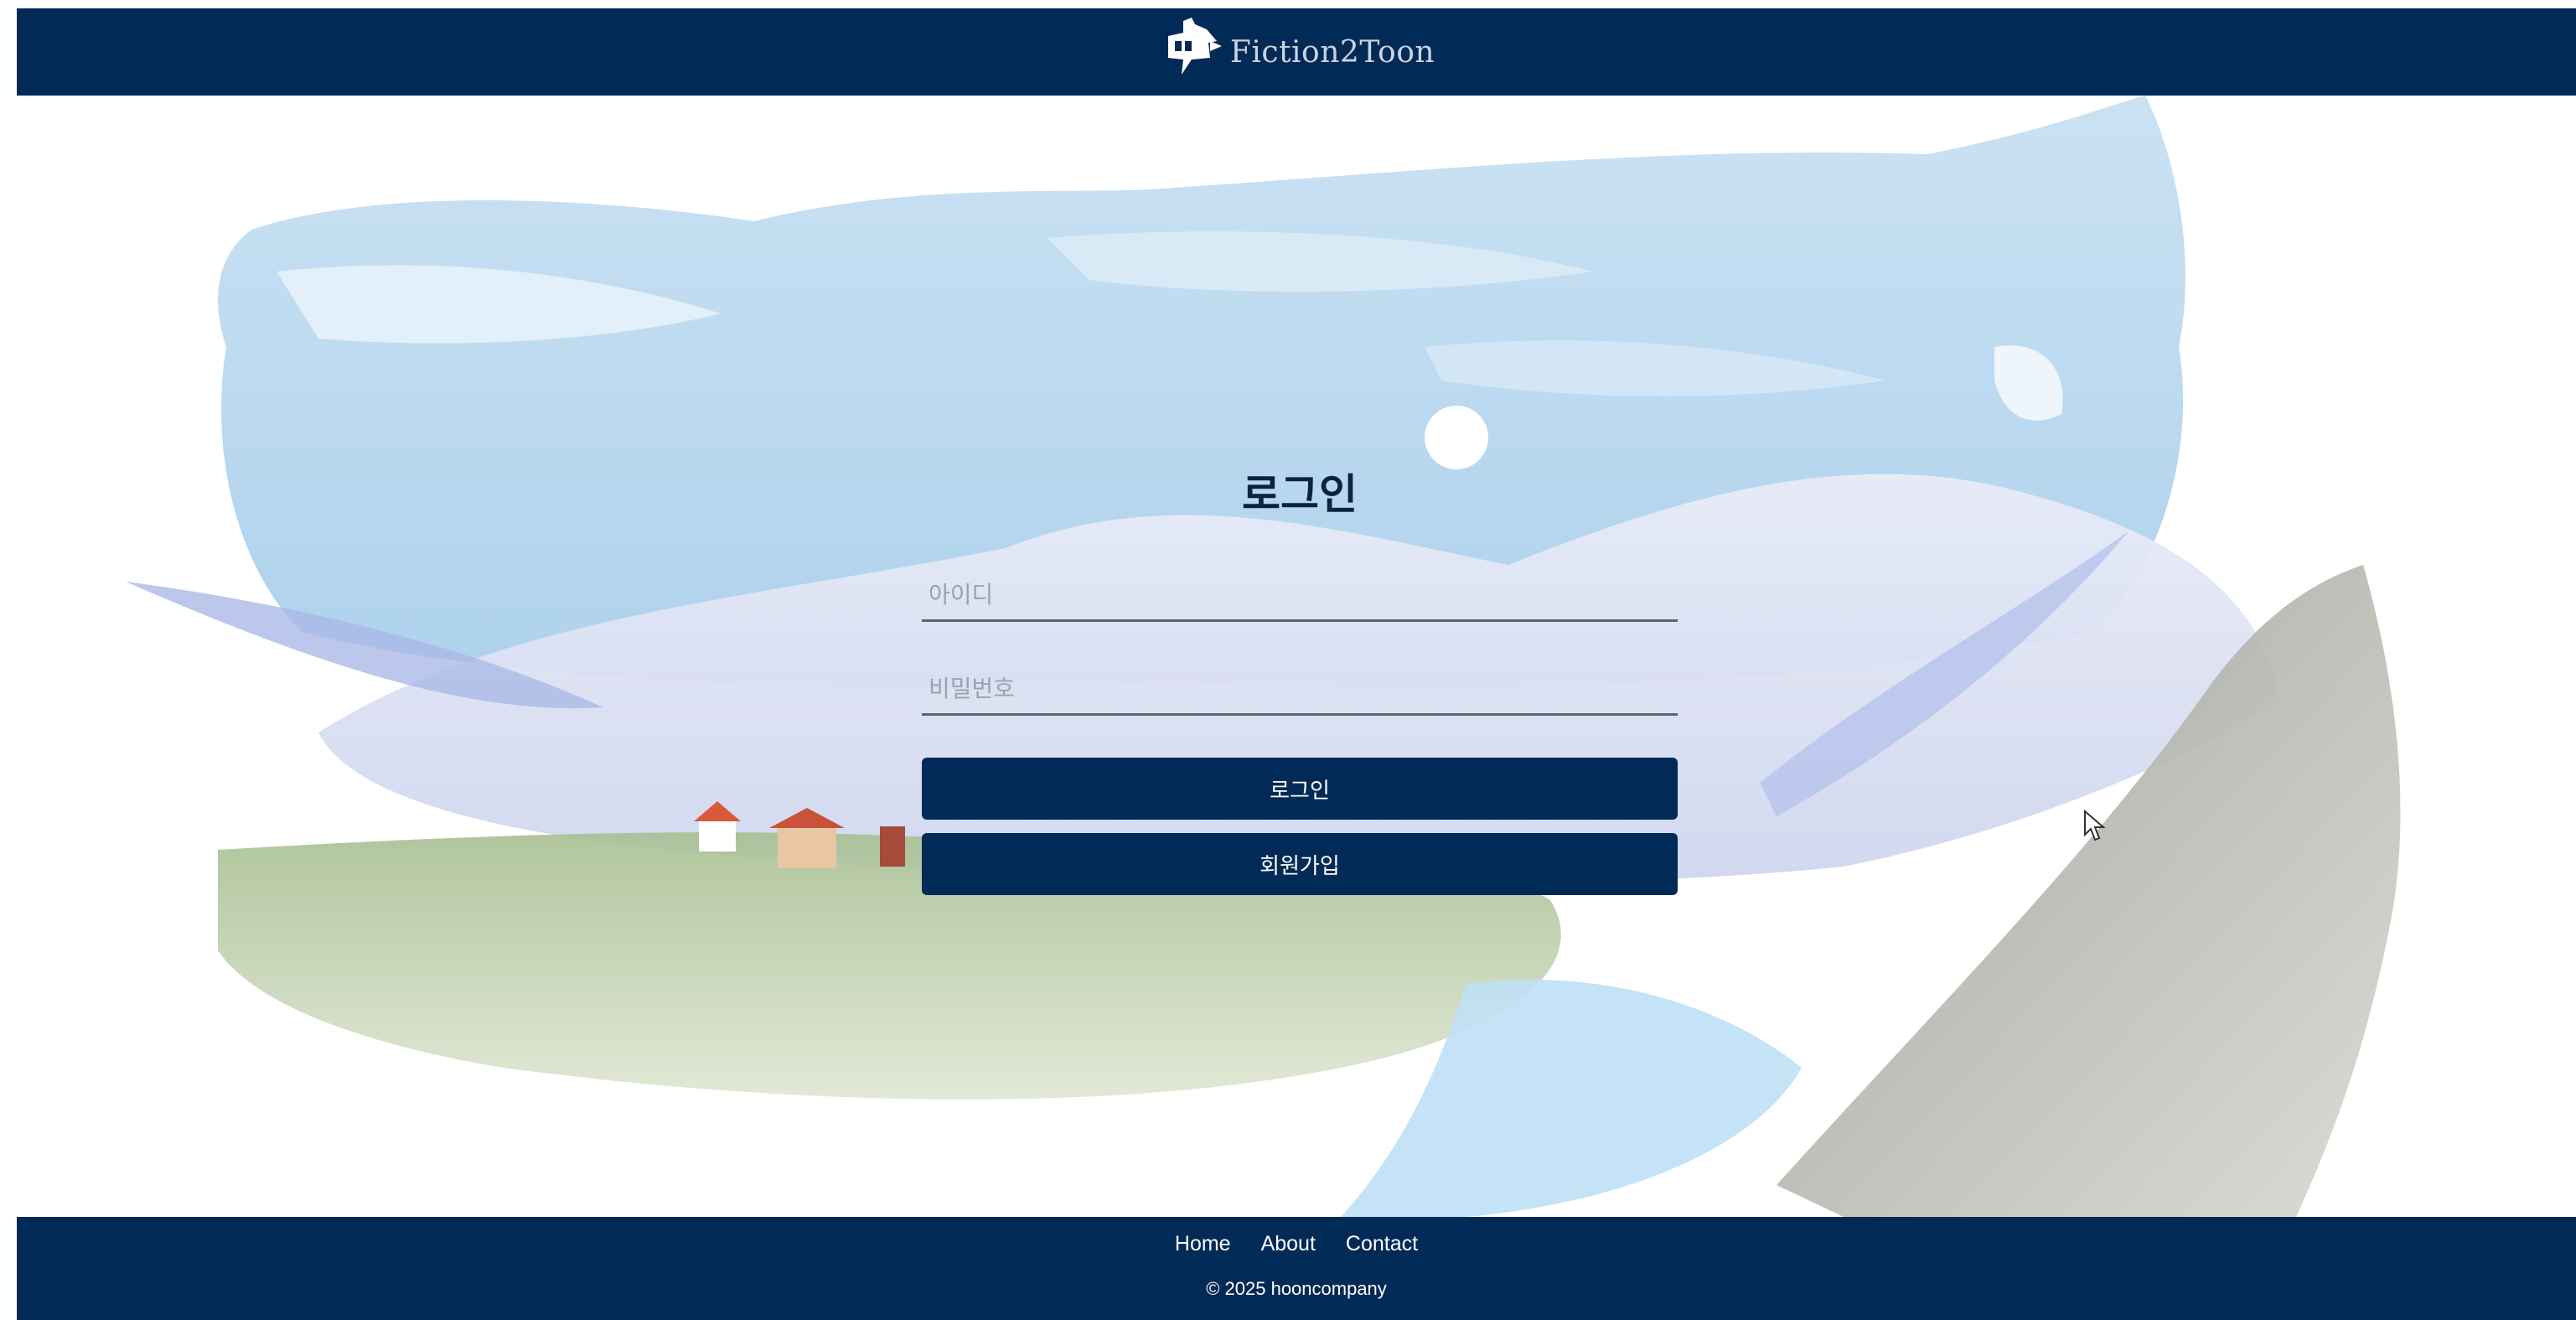  What do you see at coordinates (1300, 789) in the screenshot?
I see `login-button: 로그인` at bounding box center [1300, 789].